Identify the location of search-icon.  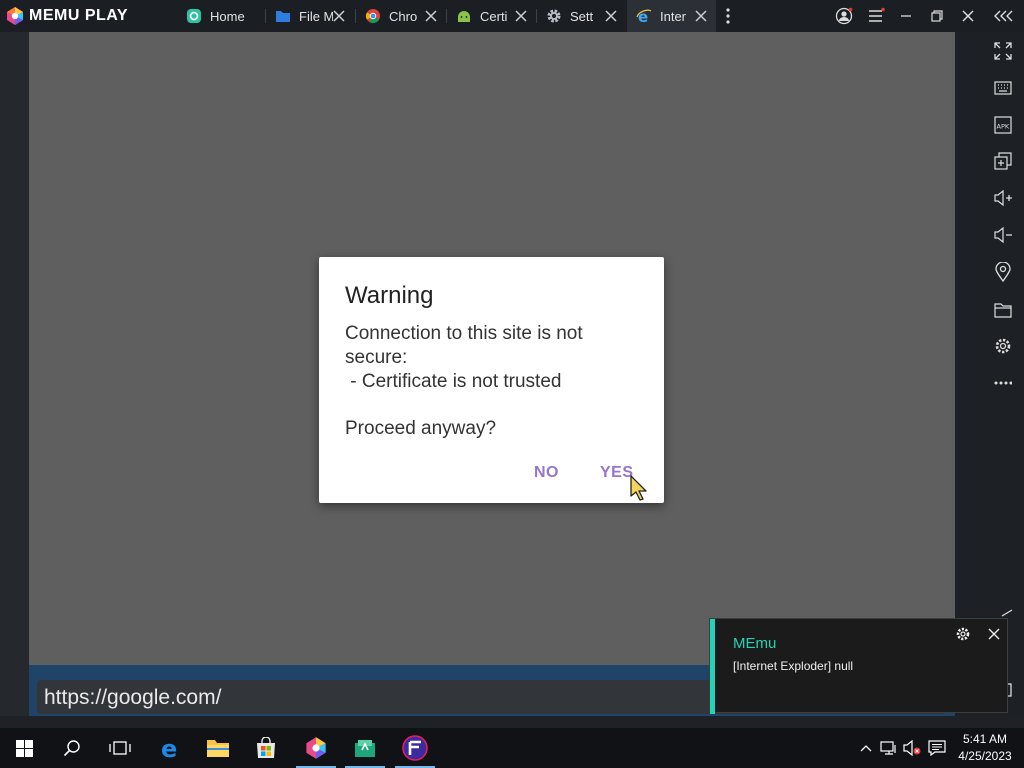
(71, 748).